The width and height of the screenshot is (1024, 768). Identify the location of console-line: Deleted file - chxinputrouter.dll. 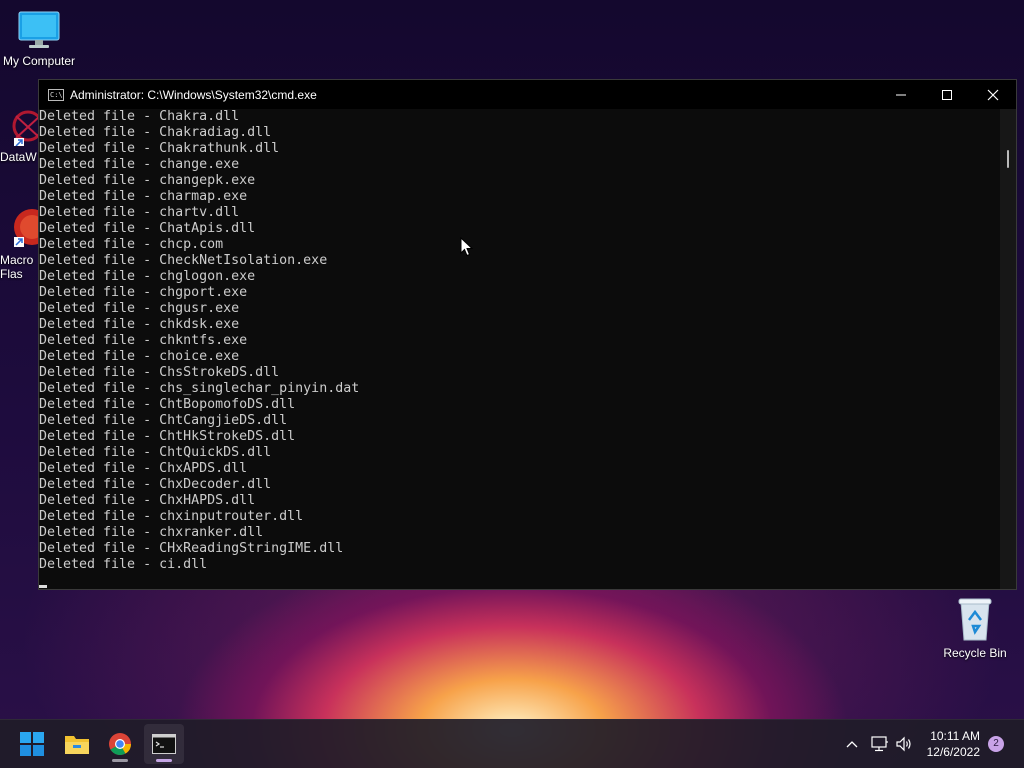
(171, 516).